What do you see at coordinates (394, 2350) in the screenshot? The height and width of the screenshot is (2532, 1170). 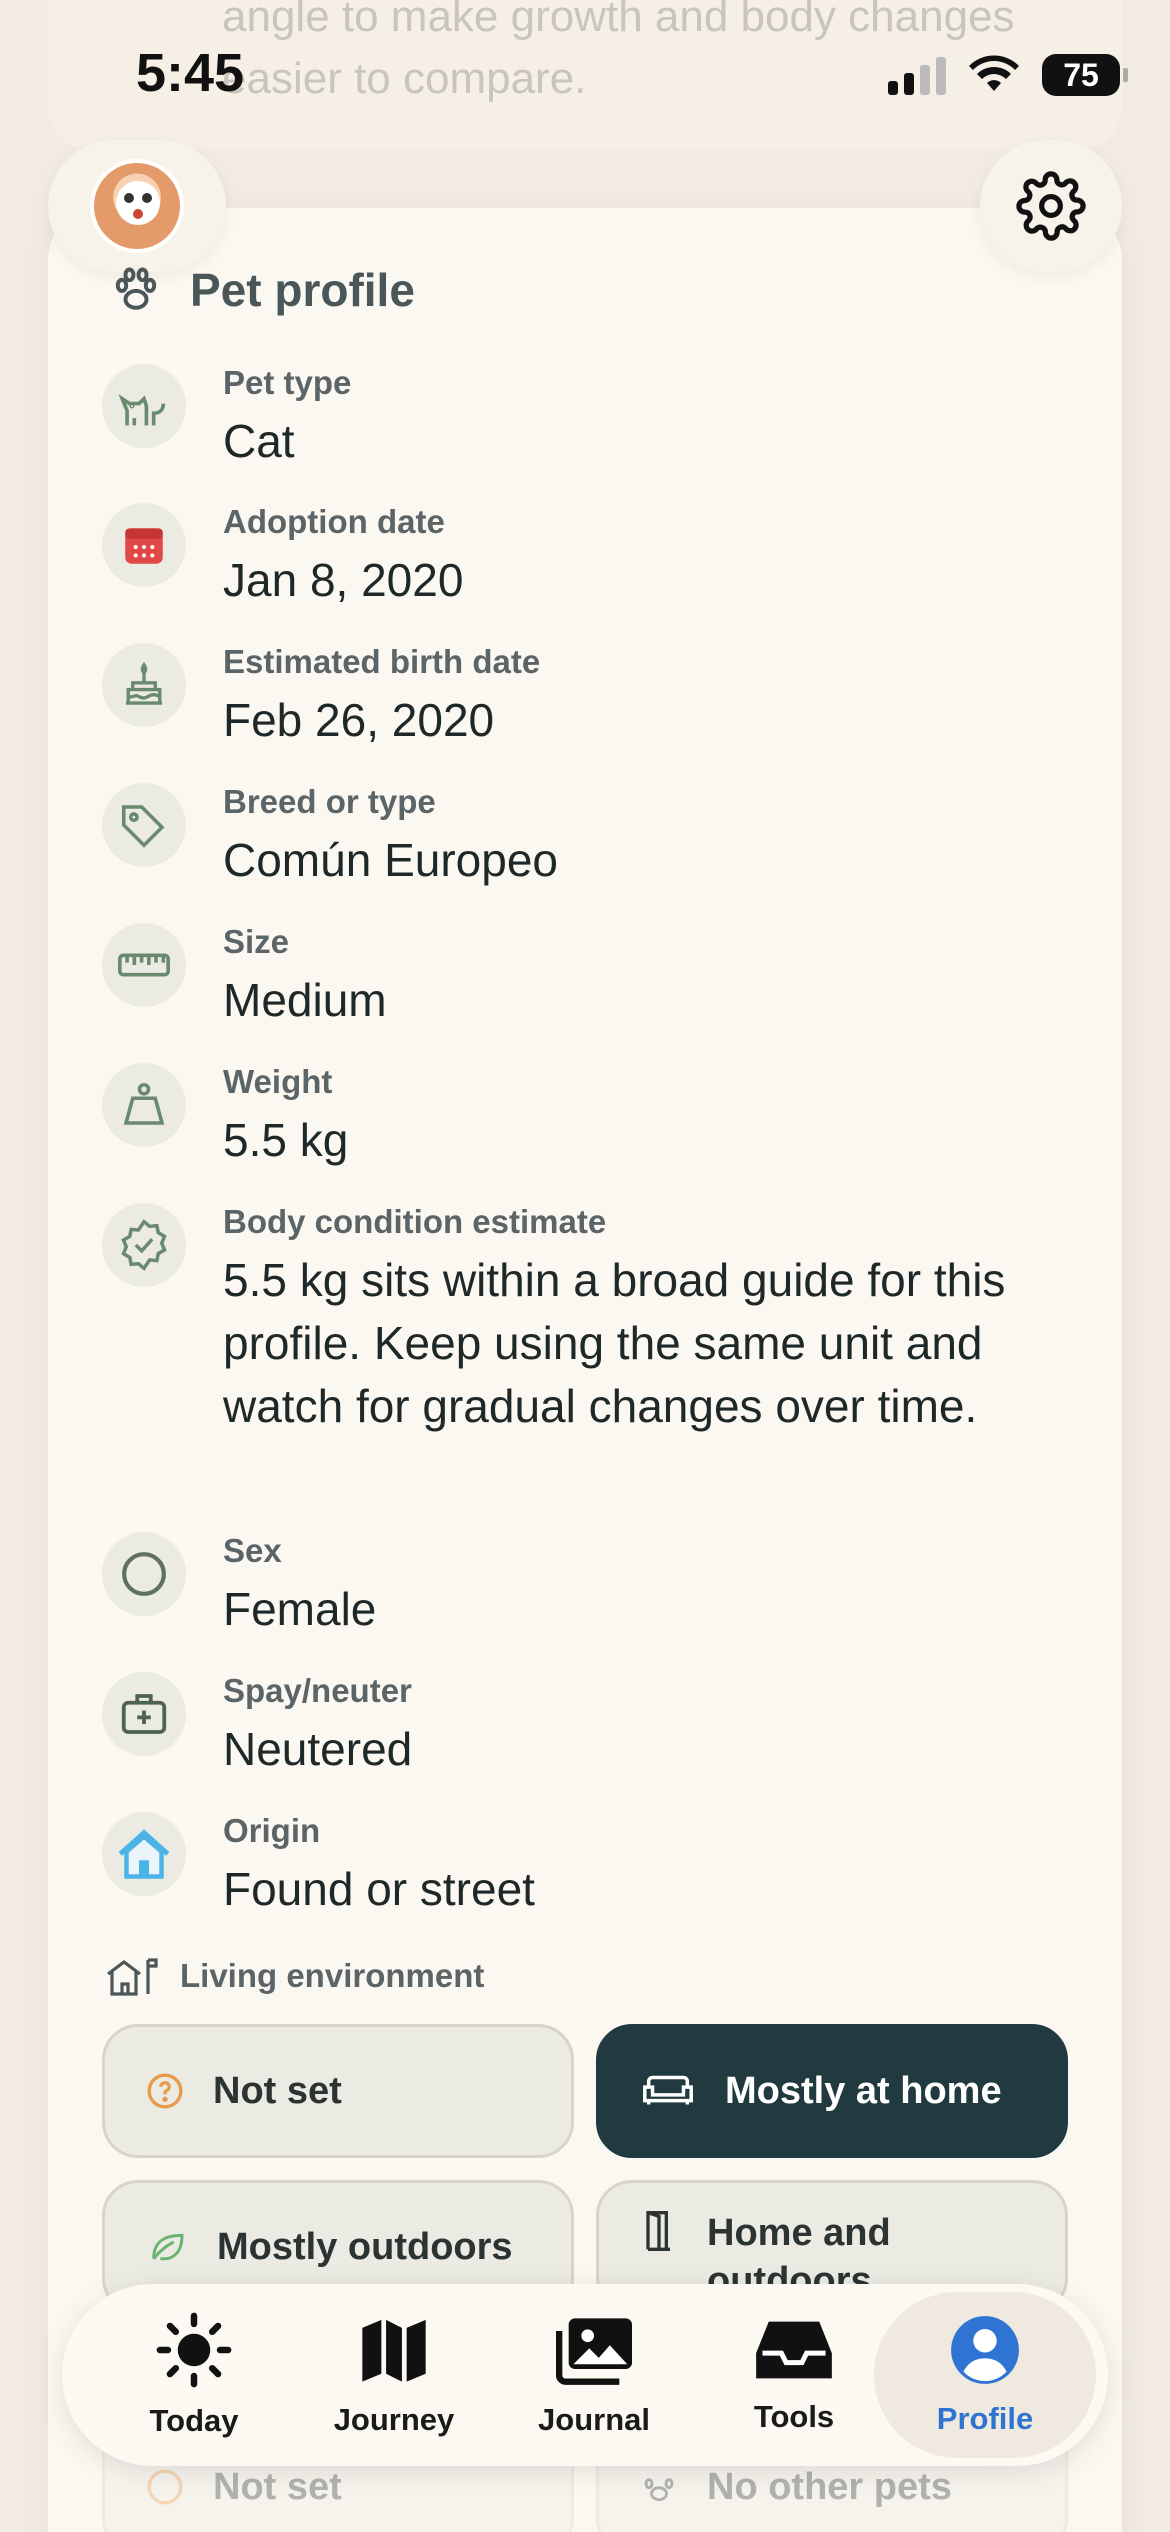 I see `map-icon` at bounding box center [394, 2350].